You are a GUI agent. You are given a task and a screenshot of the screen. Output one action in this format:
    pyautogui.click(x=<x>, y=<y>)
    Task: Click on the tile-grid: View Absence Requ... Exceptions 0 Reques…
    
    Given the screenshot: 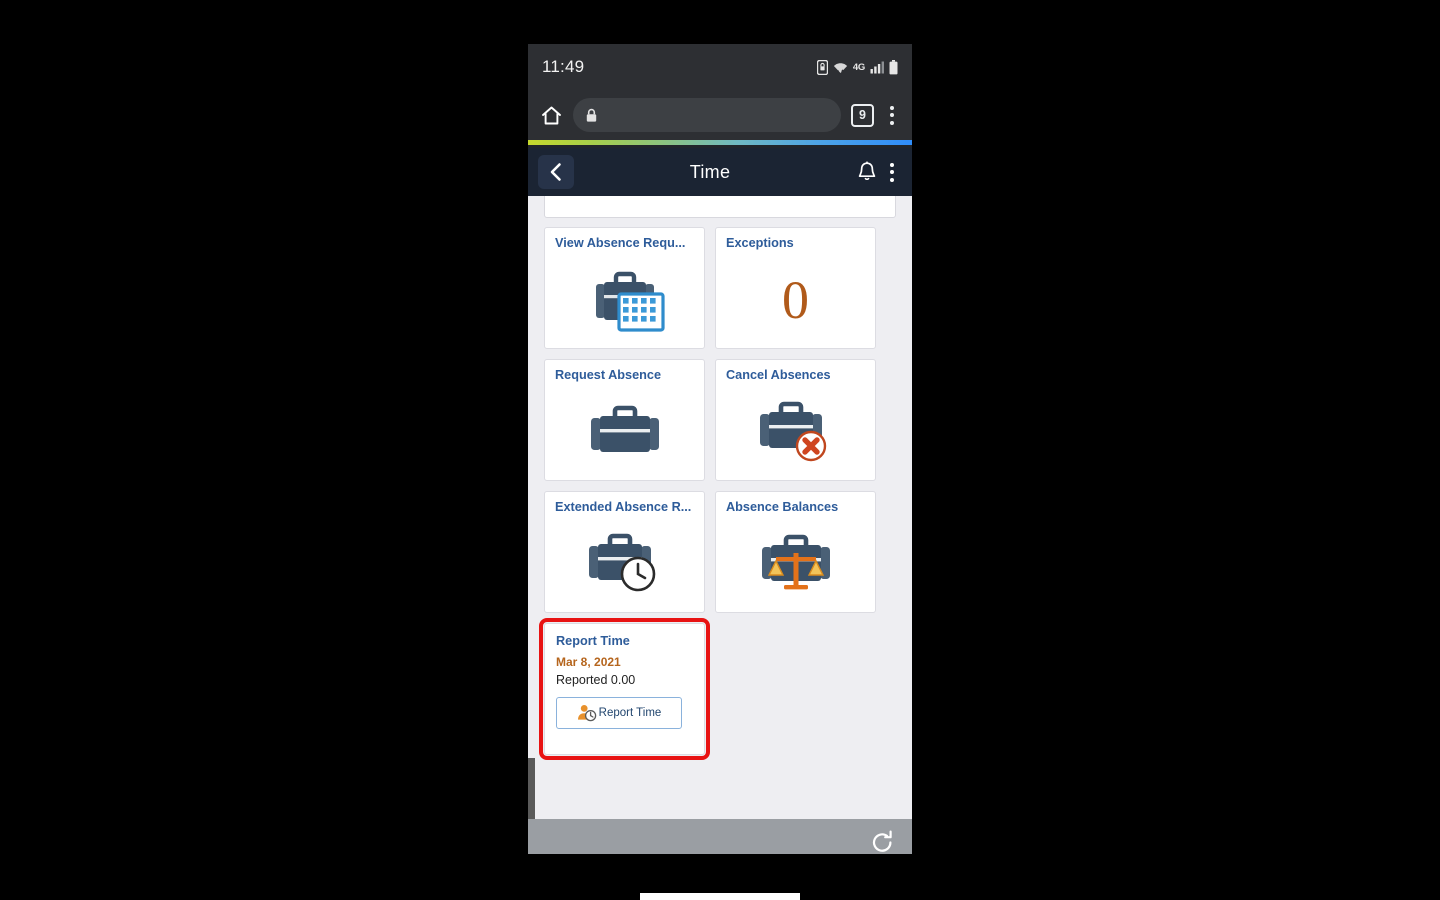 What is the action you would take?
    pyautogui.click(x=717, y=493)
    